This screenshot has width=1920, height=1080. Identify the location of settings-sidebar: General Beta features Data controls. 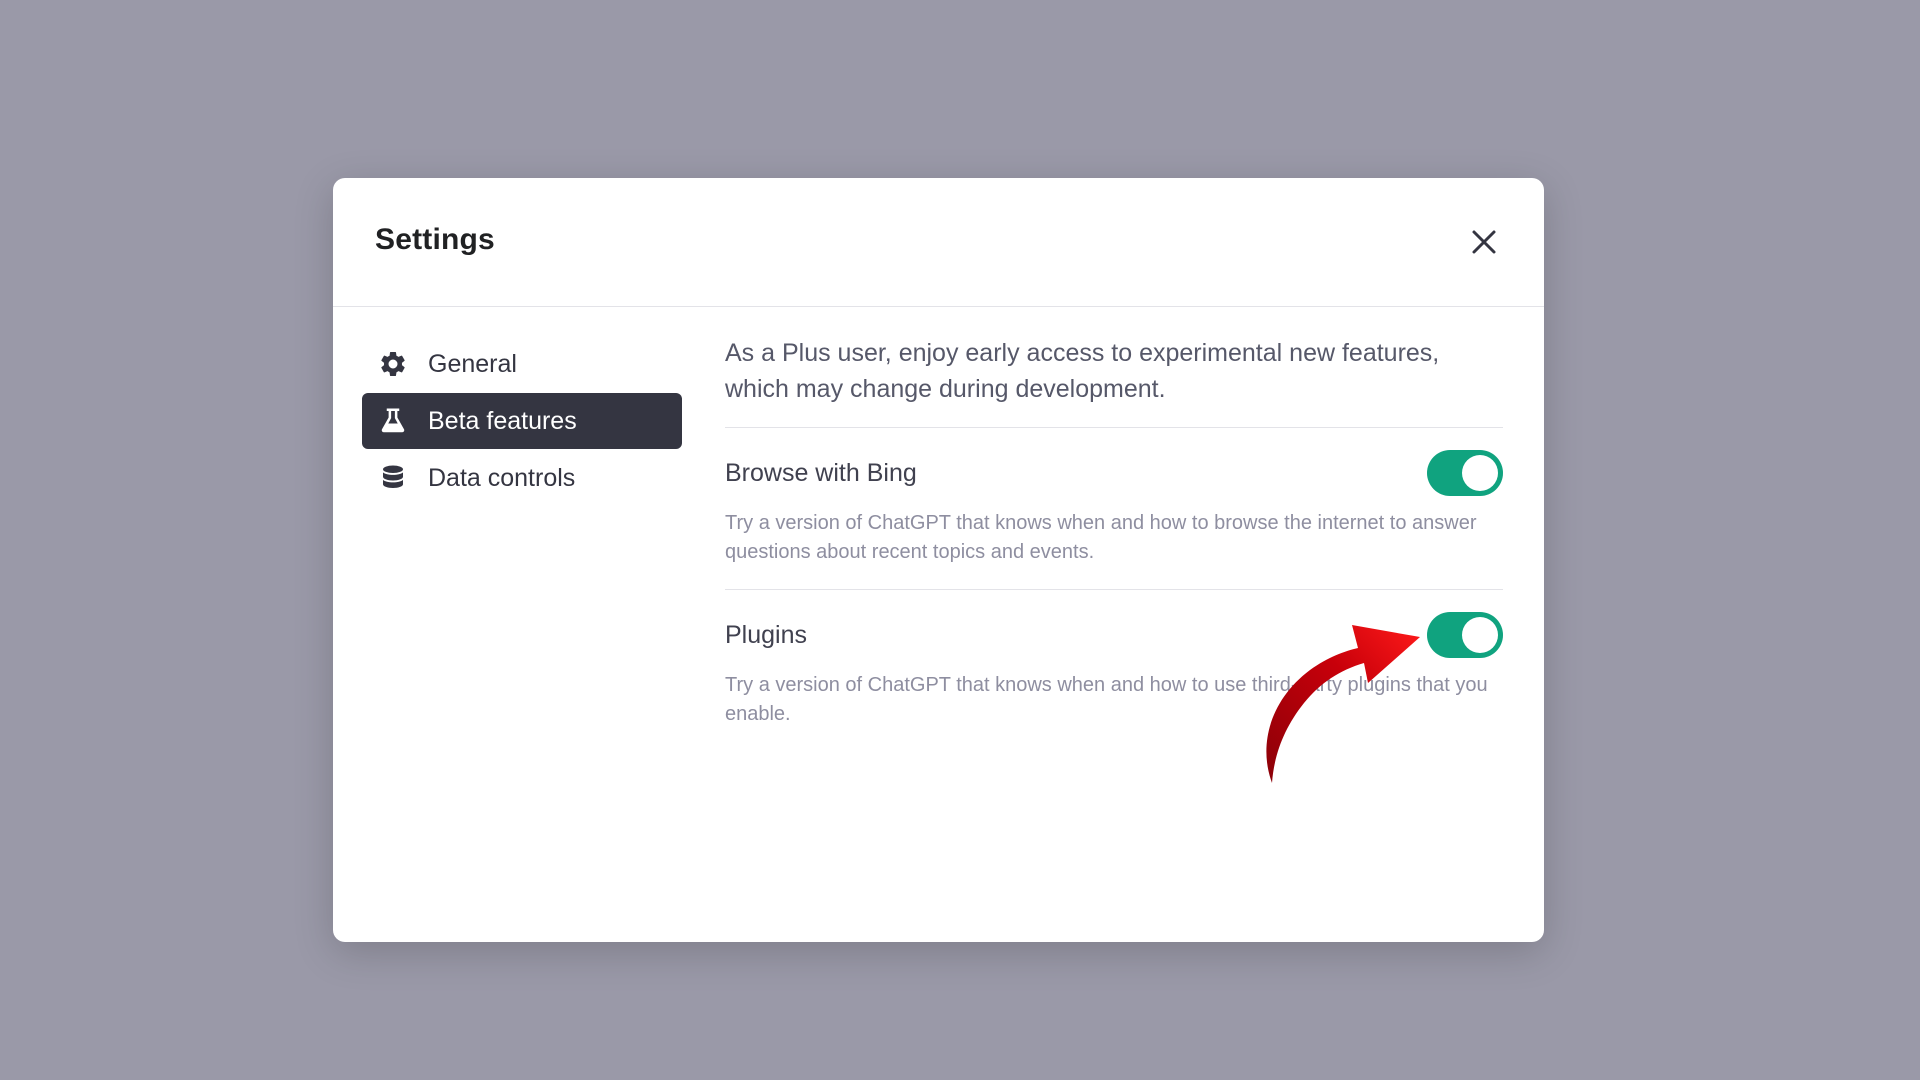
(522, 421).